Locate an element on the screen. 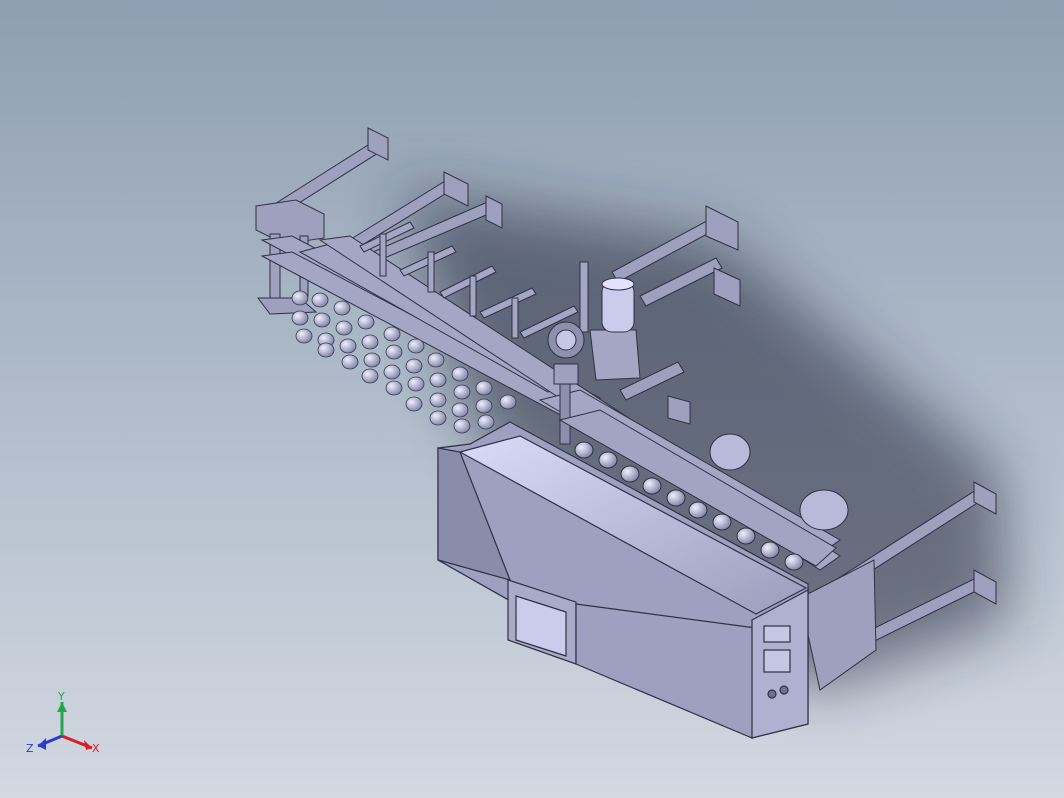 The width and height of the screenshot is (1064, 798). y-axis-label: Y is located at coordinates (61, 696).